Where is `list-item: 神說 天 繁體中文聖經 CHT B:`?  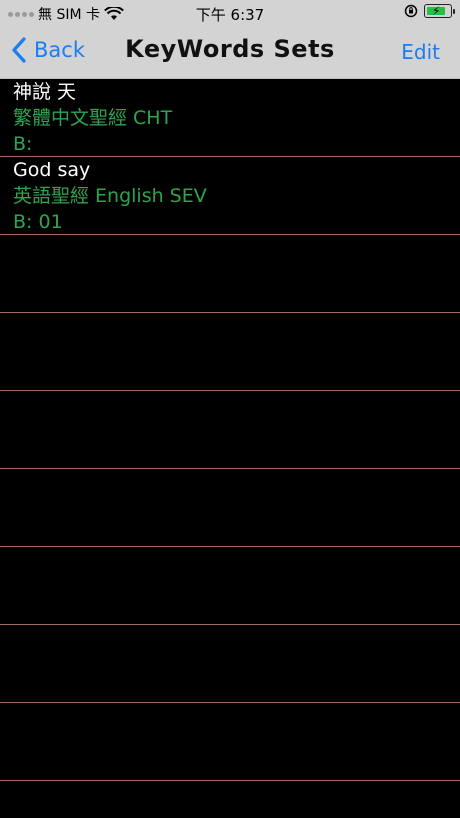
list-item: 神說 天 繁體中文聖經 CHT B: is located at coordinates (230, 118).